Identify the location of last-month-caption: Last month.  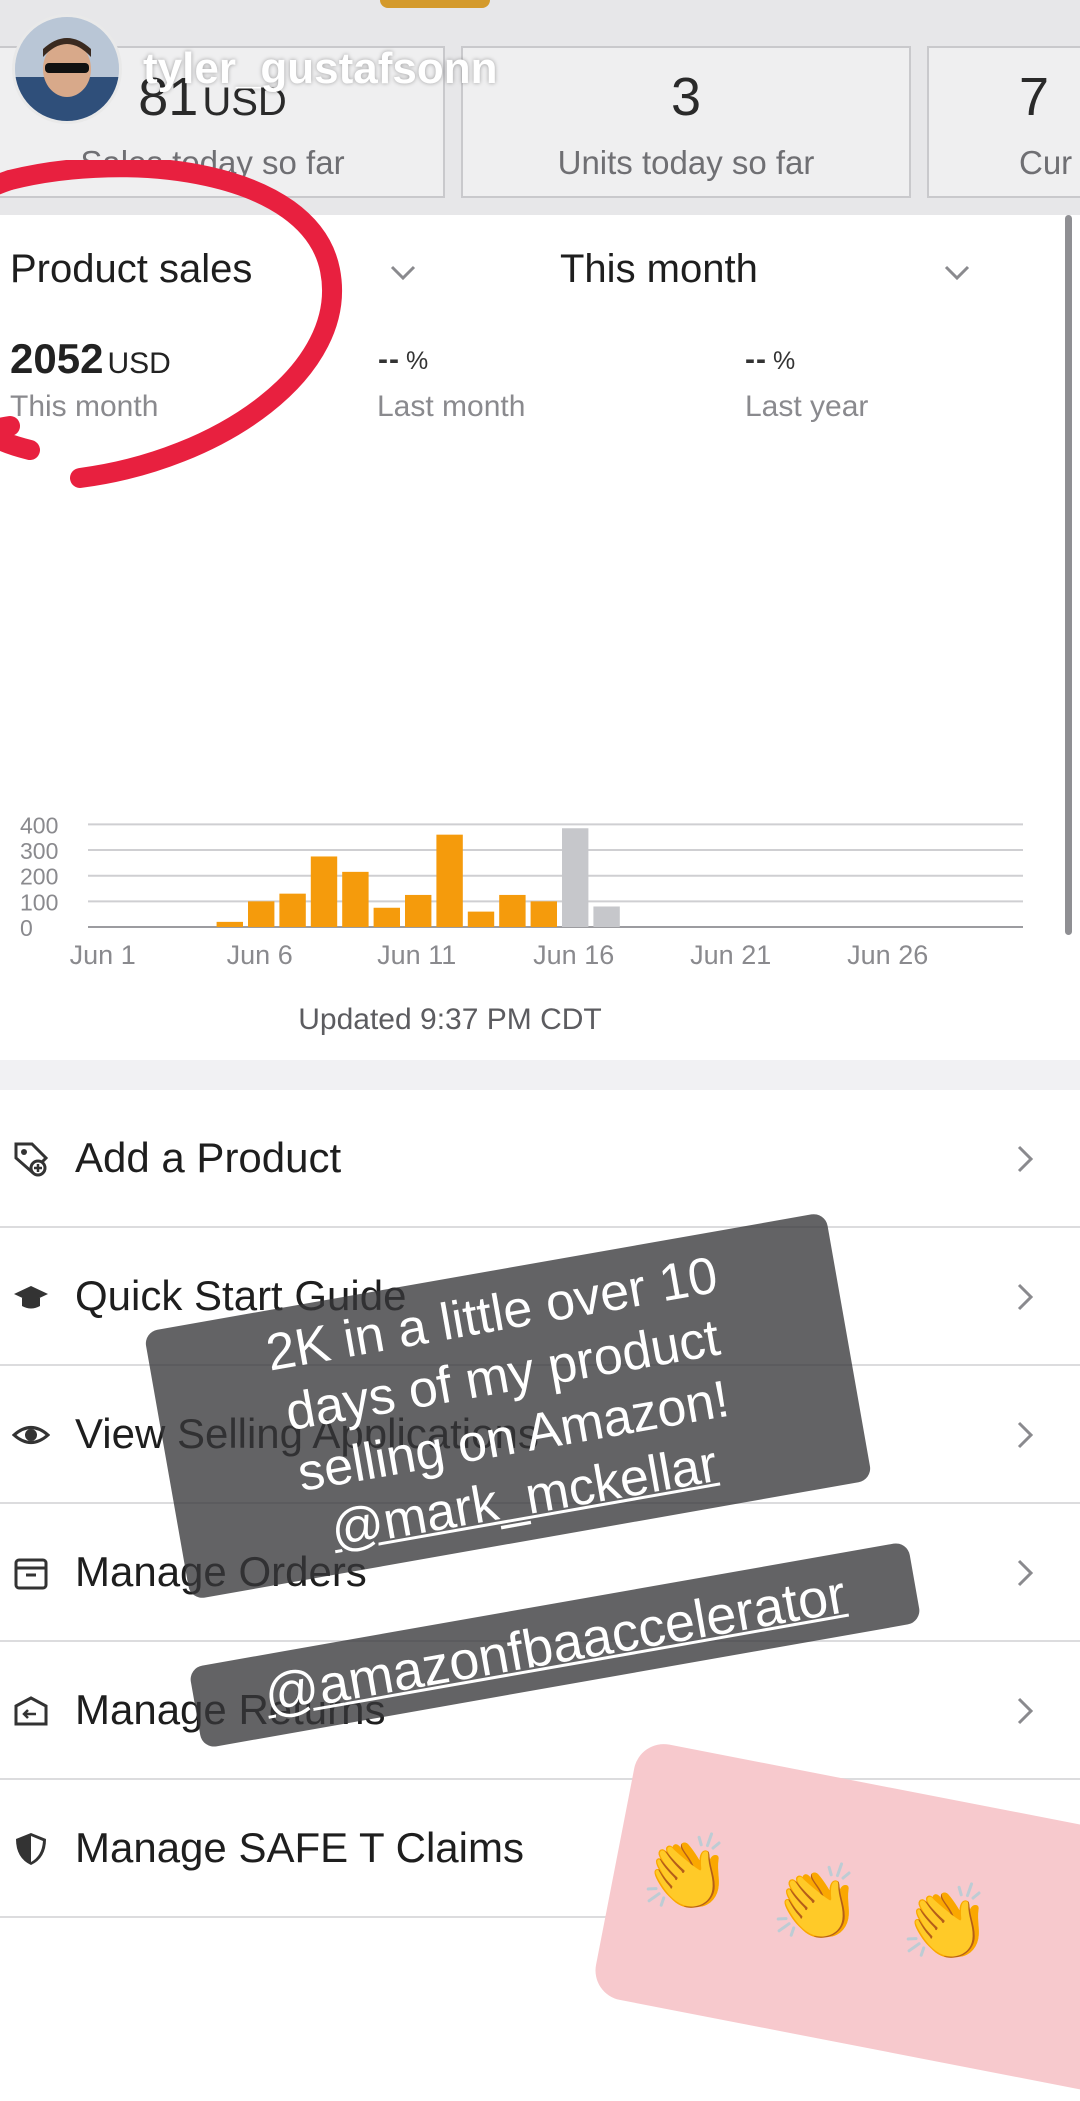
(451, 406).